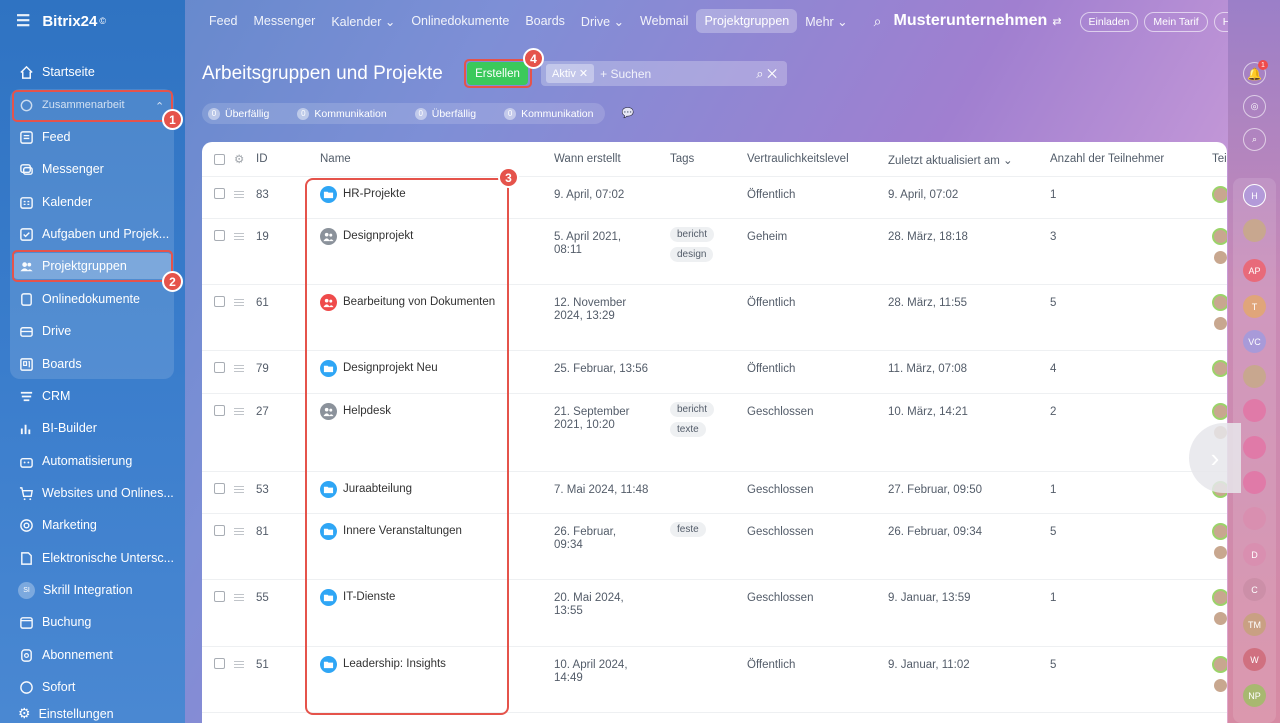  I want to click on chat-icon: 💬, so click(627, 113).